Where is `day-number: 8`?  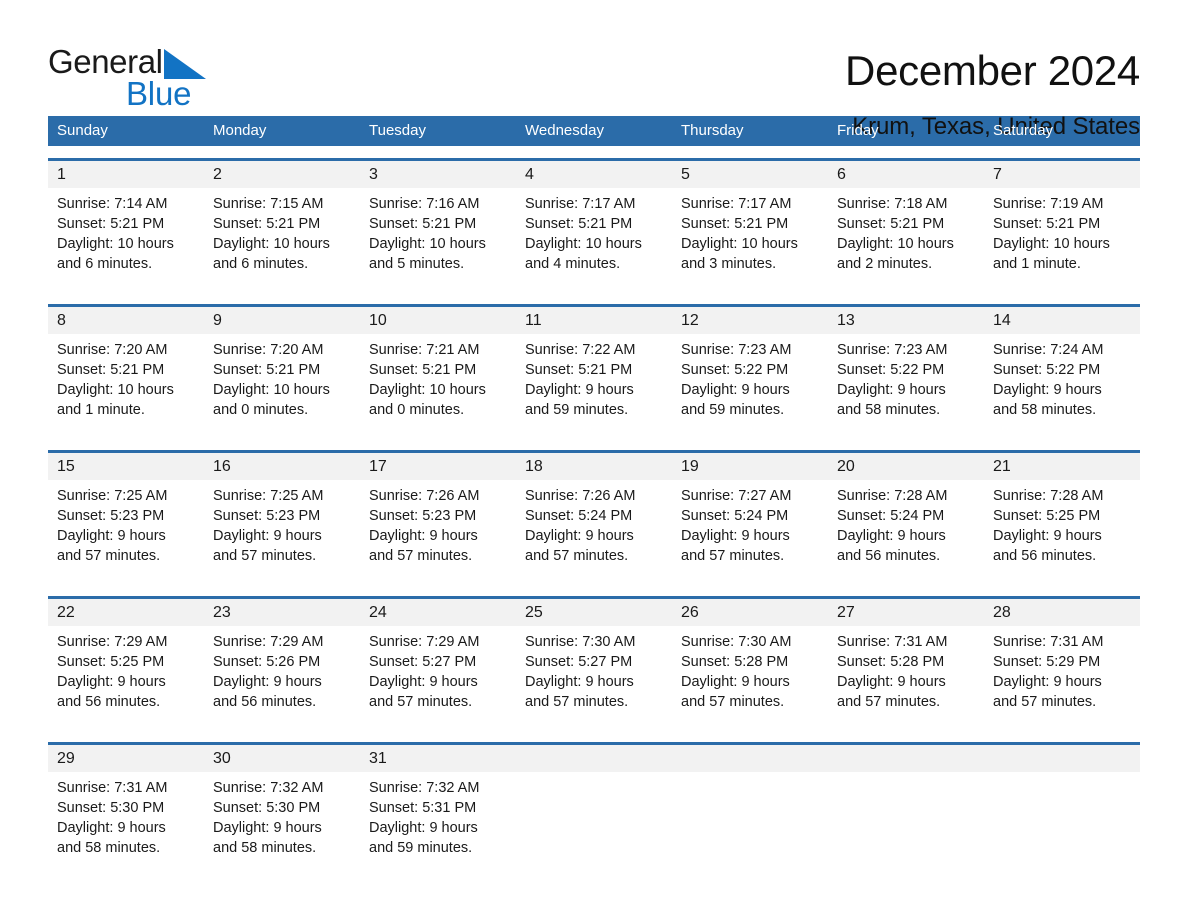
day-number: 8 is located at coordinates (126, 320).